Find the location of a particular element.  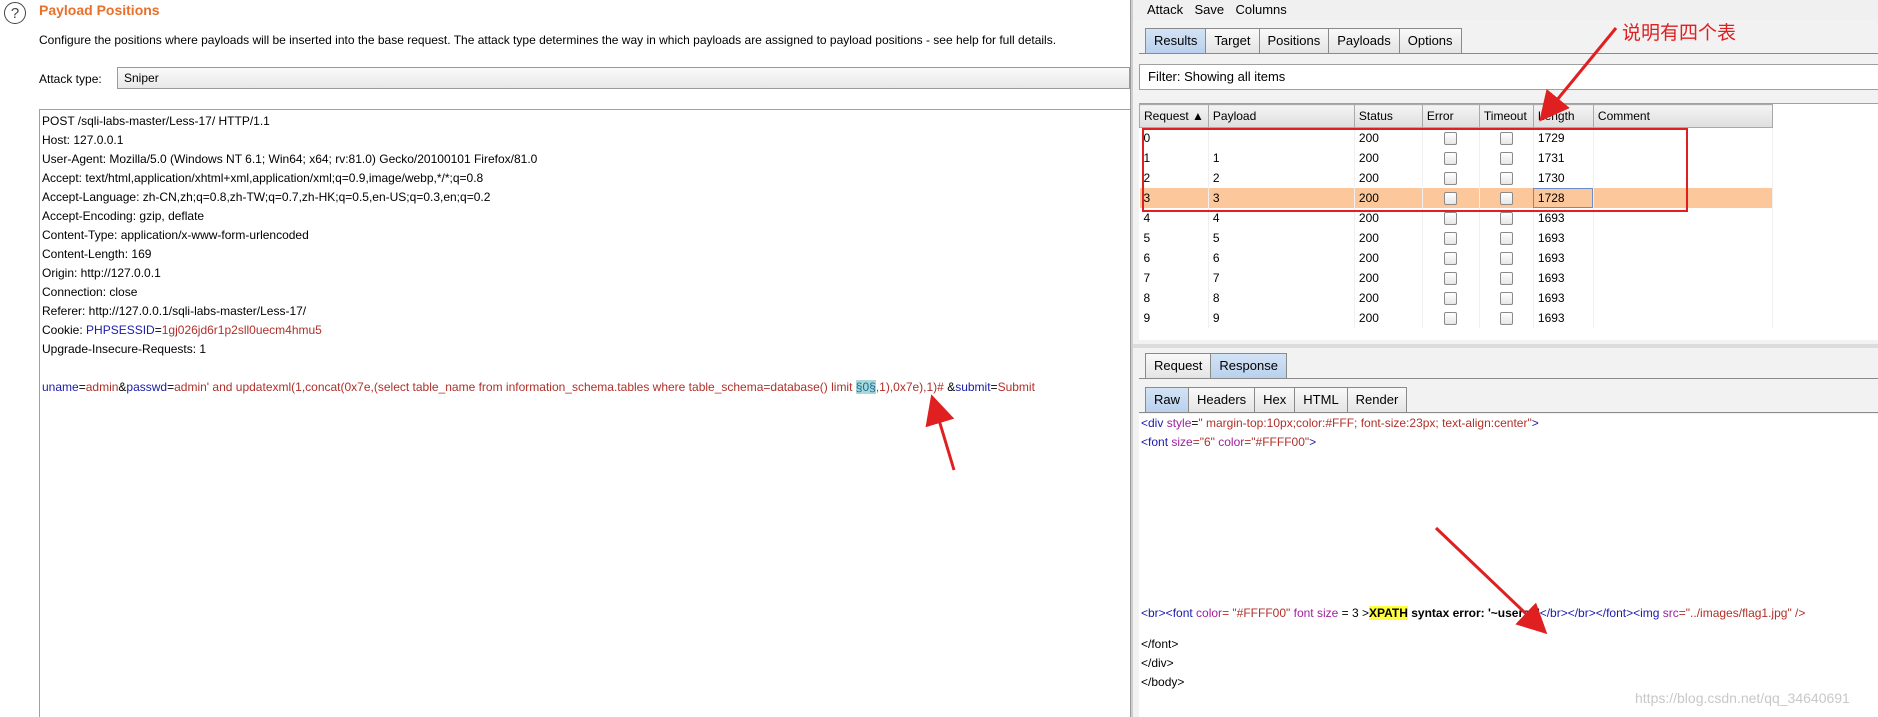

table-row: 6 6 200 1693 is located at coordinates (1456, 258).